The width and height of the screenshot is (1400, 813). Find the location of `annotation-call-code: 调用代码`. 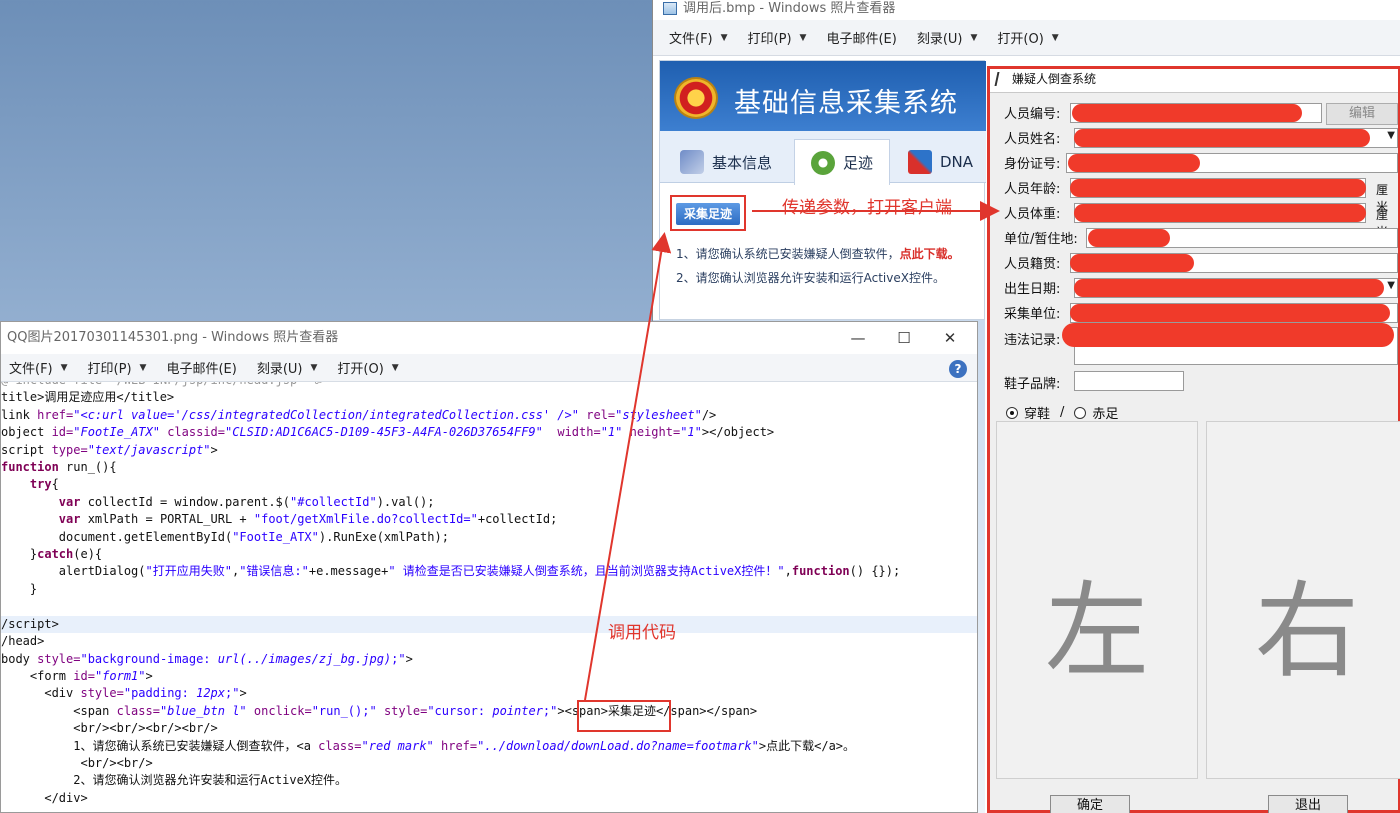

annotation-call-code: 调用代码 is located at coordinates (642, 633).